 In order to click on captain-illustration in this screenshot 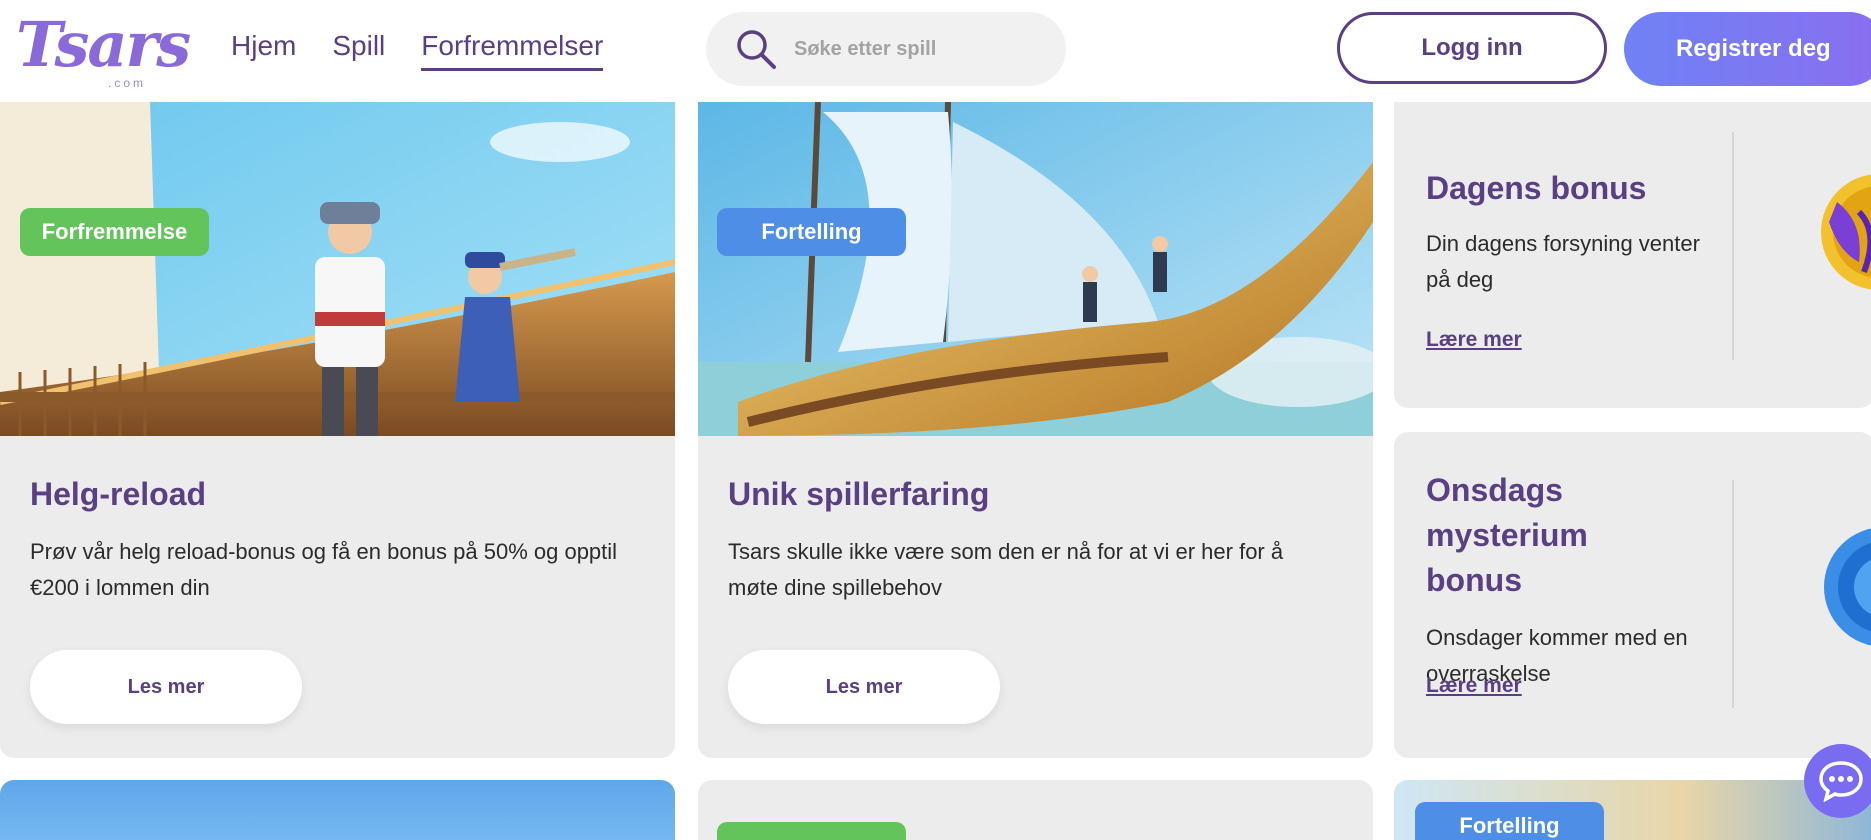, I will do `click(337, 269)`.